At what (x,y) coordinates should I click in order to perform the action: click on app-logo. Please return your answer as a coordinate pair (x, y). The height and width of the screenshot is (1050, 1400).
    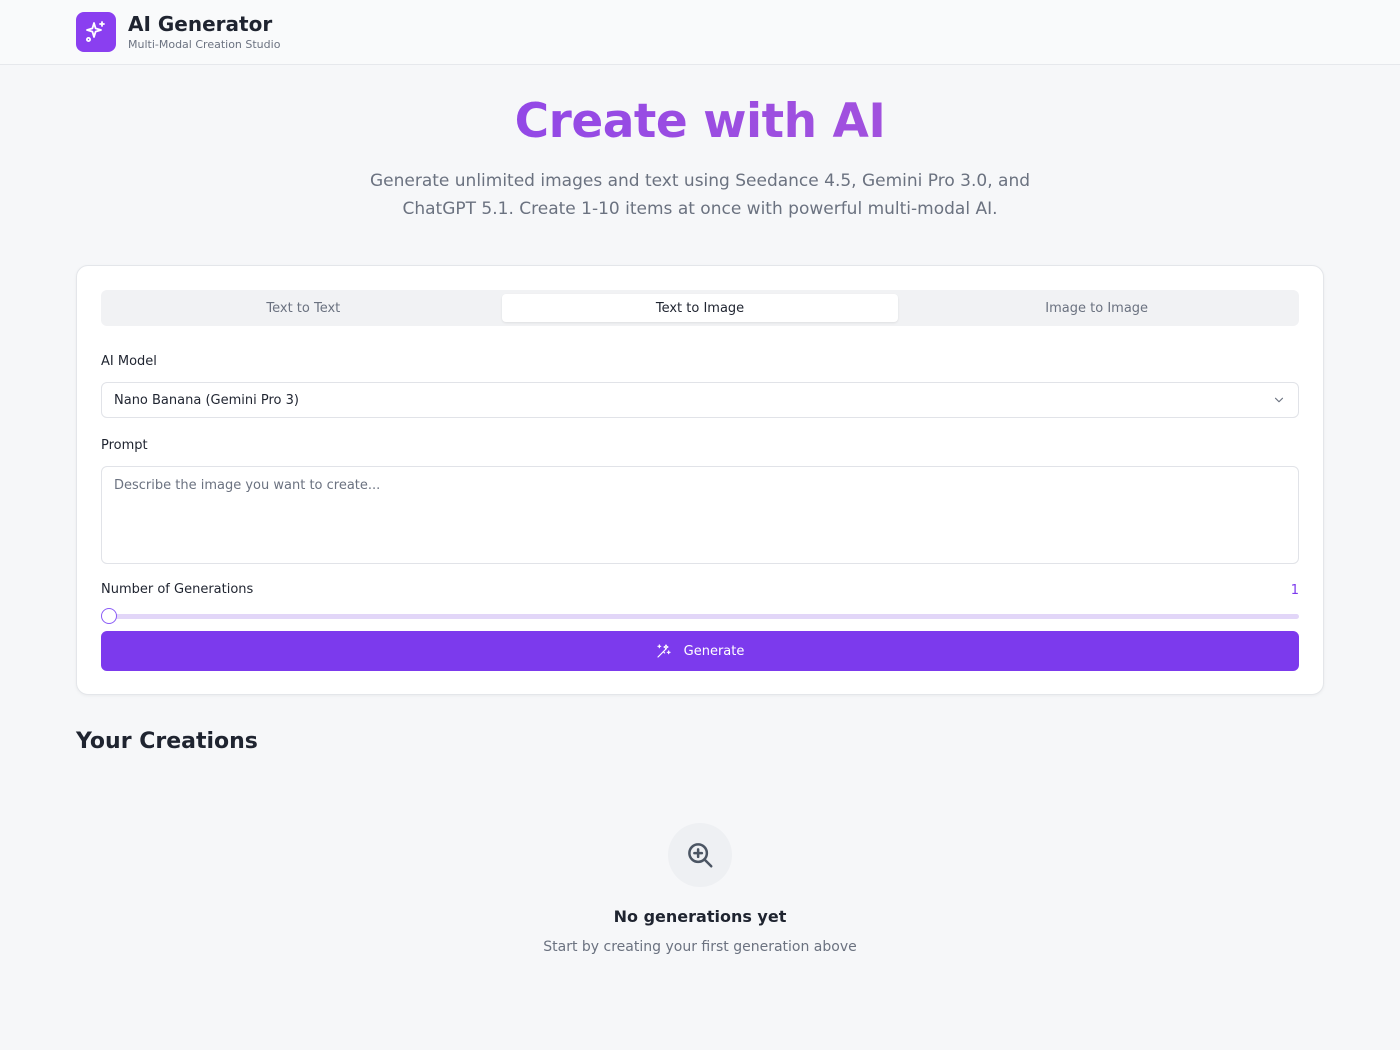
    Looking at the image, I should click on (96, 32).